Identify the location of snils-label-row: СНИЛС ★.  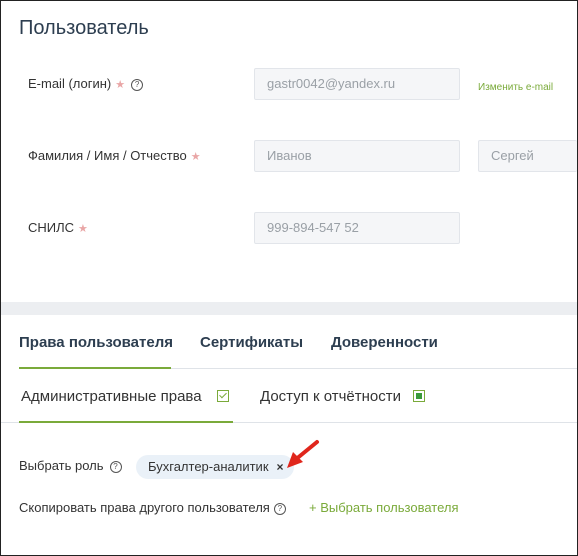
(58, 227).